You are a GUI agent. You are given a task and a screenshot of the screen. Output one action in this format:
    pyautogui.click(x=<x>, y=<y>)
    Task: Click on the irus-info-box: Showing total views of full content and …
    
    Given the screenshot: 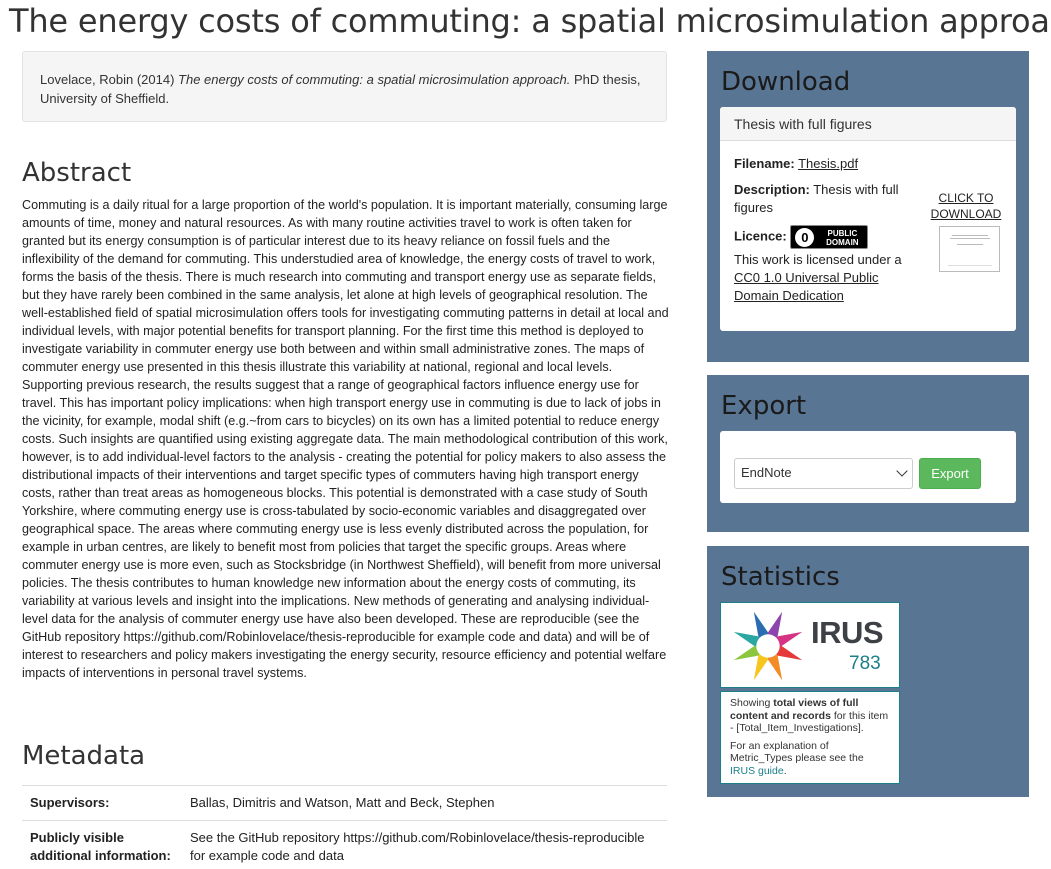 What is the action you would take?
    pyautogui.click(x=810, y=737)
    